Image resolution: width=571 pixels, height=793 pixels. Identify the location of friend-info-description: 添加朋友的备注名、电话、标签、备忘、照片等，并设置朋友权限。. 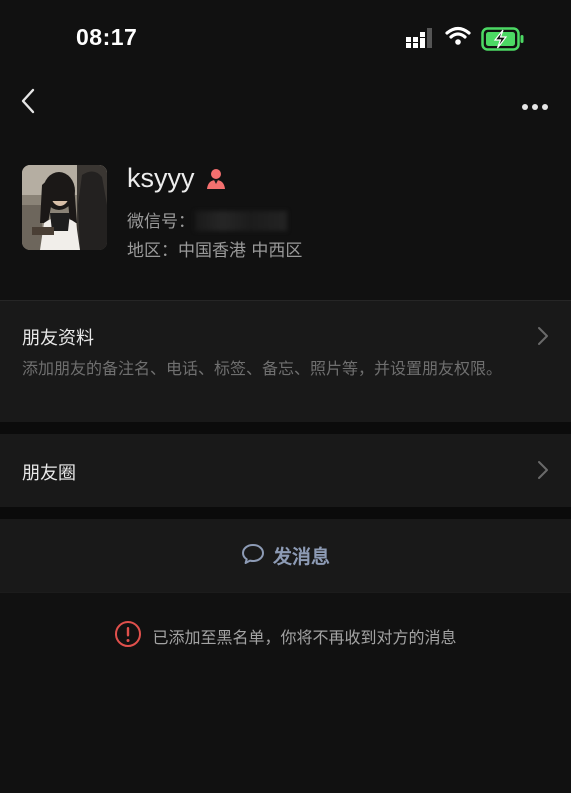
(262, 368).